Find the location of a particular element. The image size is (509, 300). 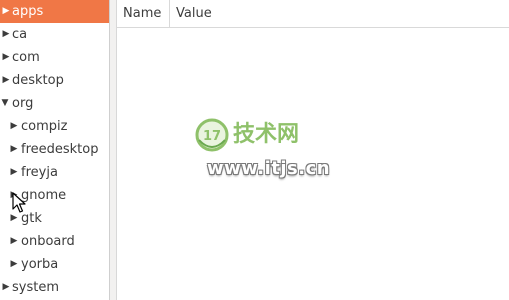

tree-item-label: apps is located at coordinates (28, 11).